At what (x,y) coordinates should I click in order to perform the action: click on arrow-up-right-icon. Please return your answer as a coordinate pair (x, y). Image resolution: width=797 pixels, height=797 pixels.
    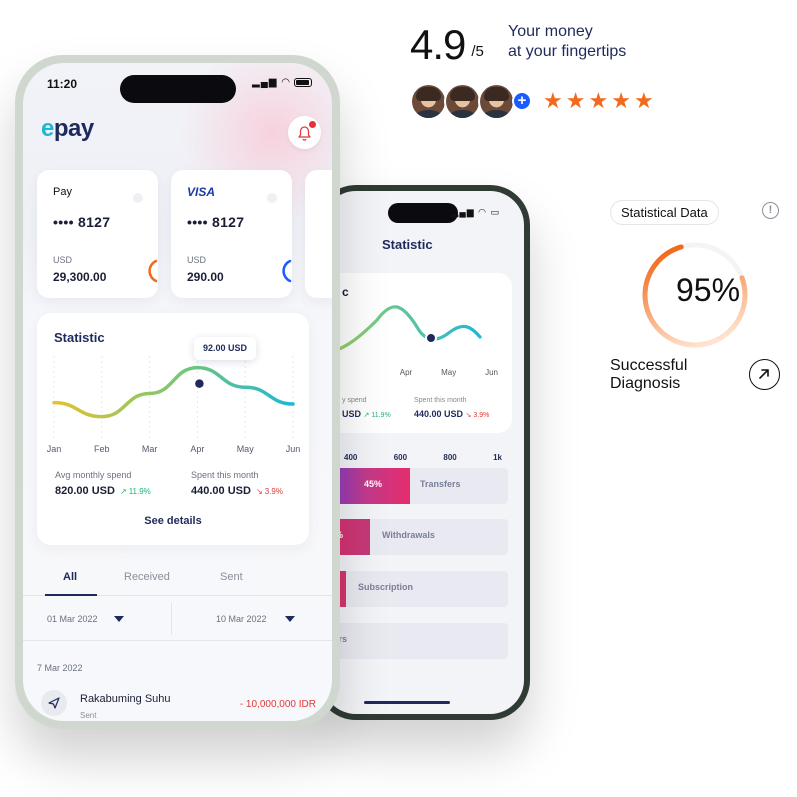
    Looking at the image, I should click on (764, 374).